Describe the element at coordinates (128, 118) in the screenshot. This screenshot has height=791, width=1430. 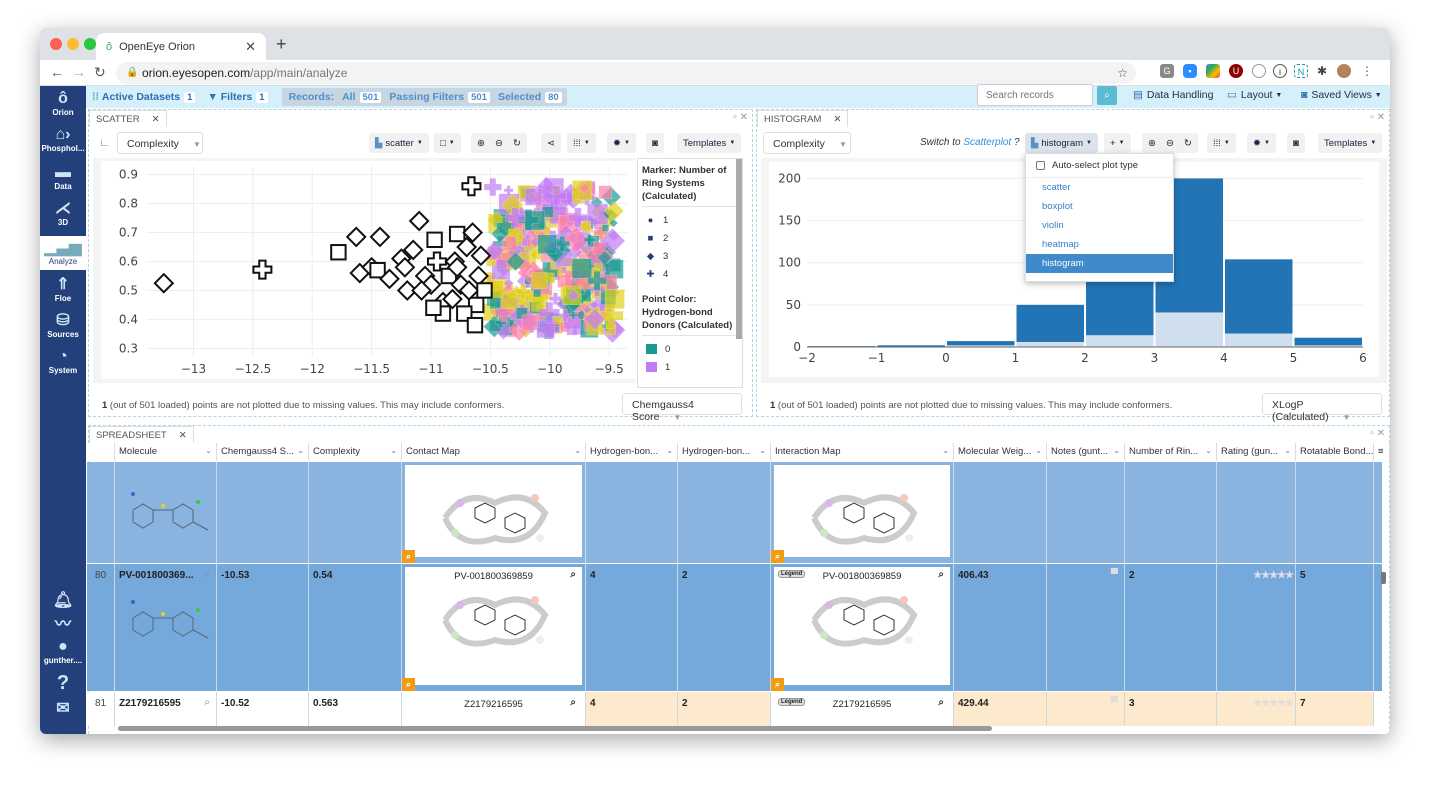
I see `tab-scatter: SCATTER ✕` at that location.